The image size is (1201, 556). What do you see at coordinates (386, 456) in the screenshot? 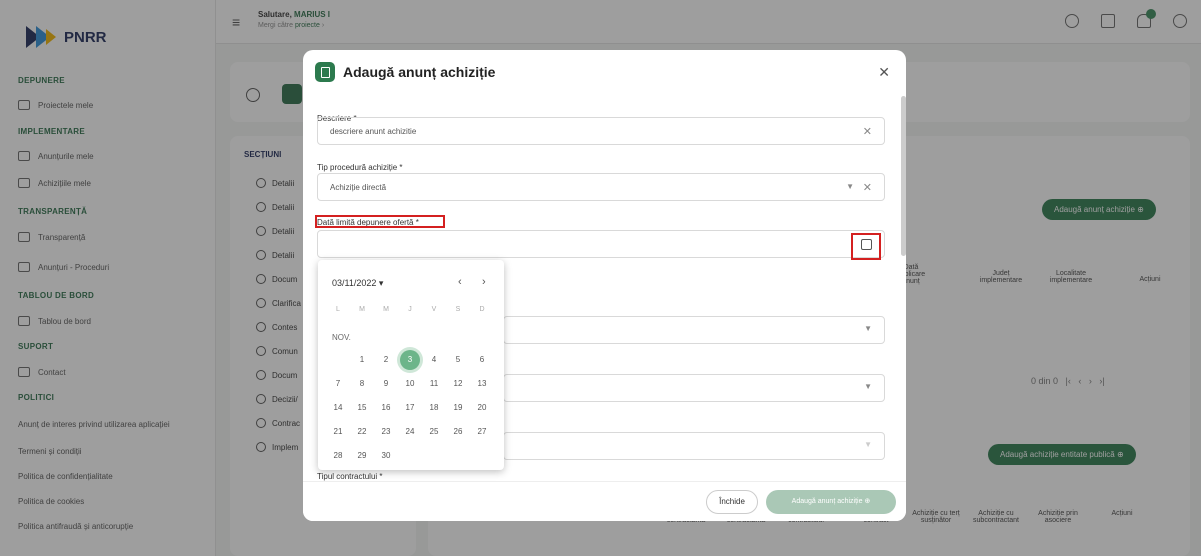
I see `calendar-day: 30` at bounding box center [386, 456].